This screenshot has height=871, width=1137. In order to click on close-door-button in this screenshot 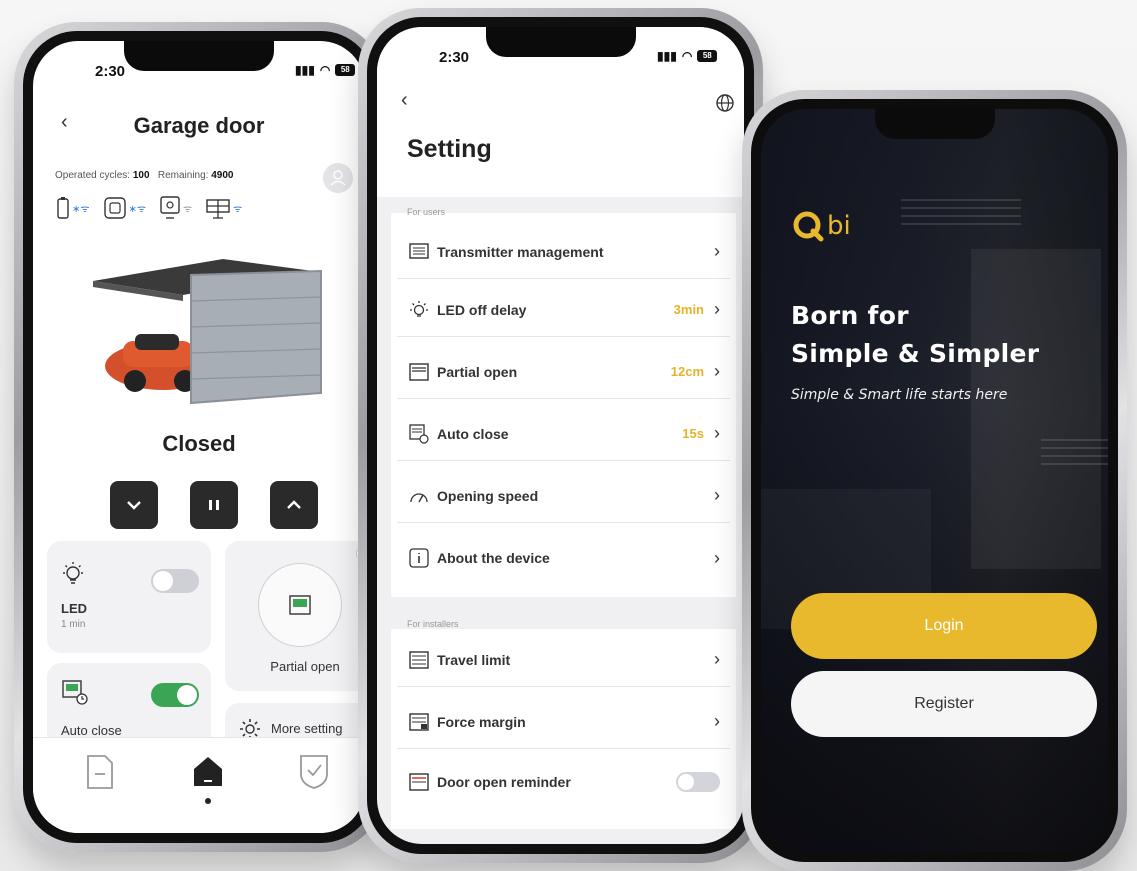, I will do `click(134, 505)`.